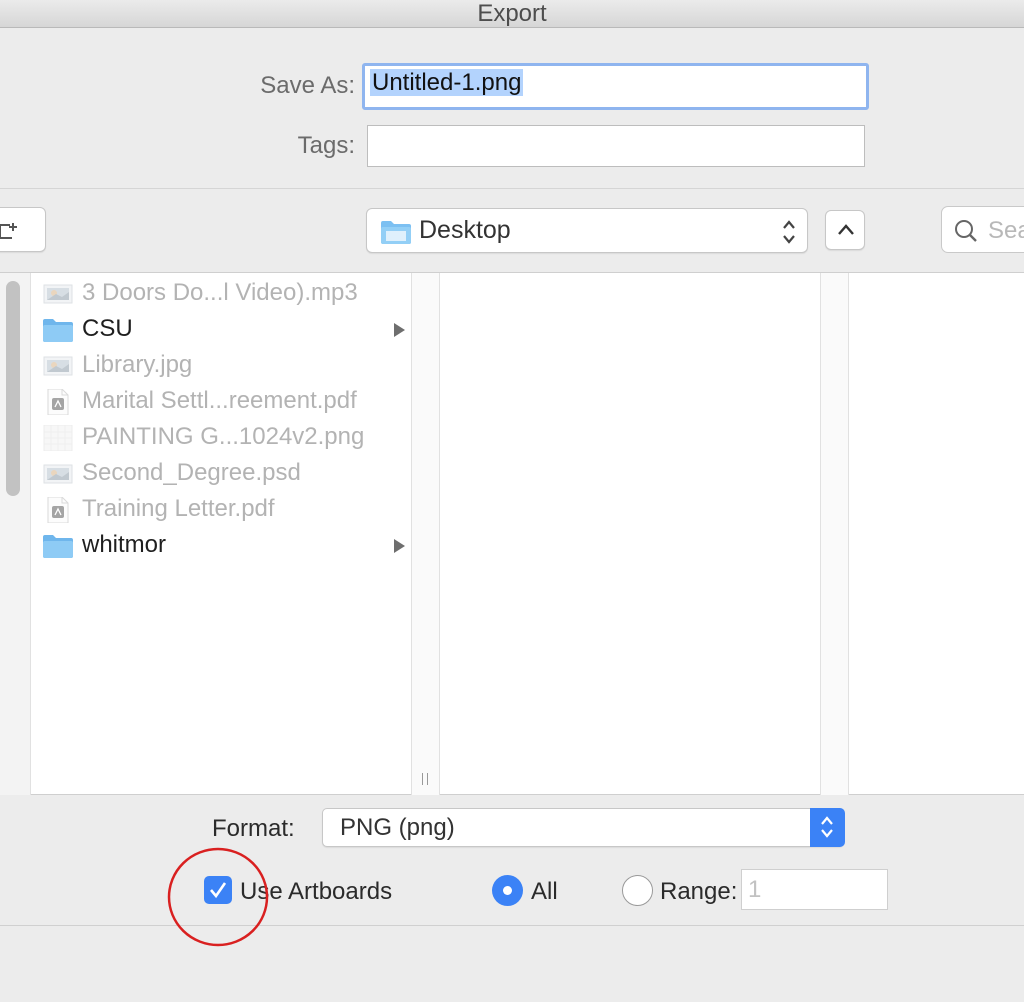 The height and width of the screenshot is (1002, 1024). What do you see at coordinates (124, 544) in the screenshot?
I see `file-name: whitmor` at bounding box center [124, 544].